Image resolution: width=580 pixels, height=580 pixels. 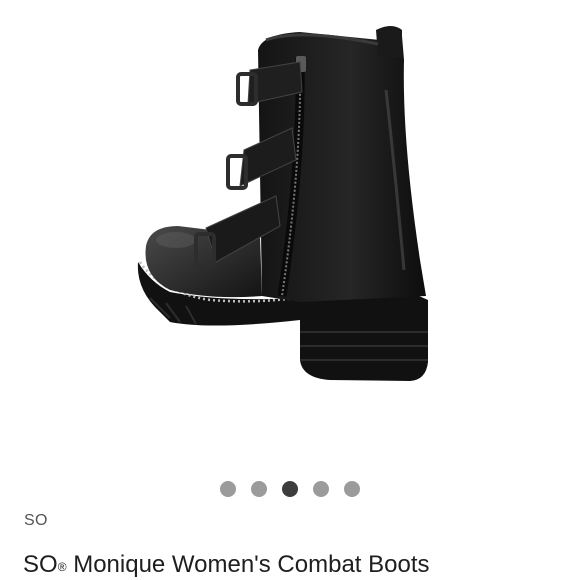 I want to click on brand-label: SO, so click(x=36, y=521).